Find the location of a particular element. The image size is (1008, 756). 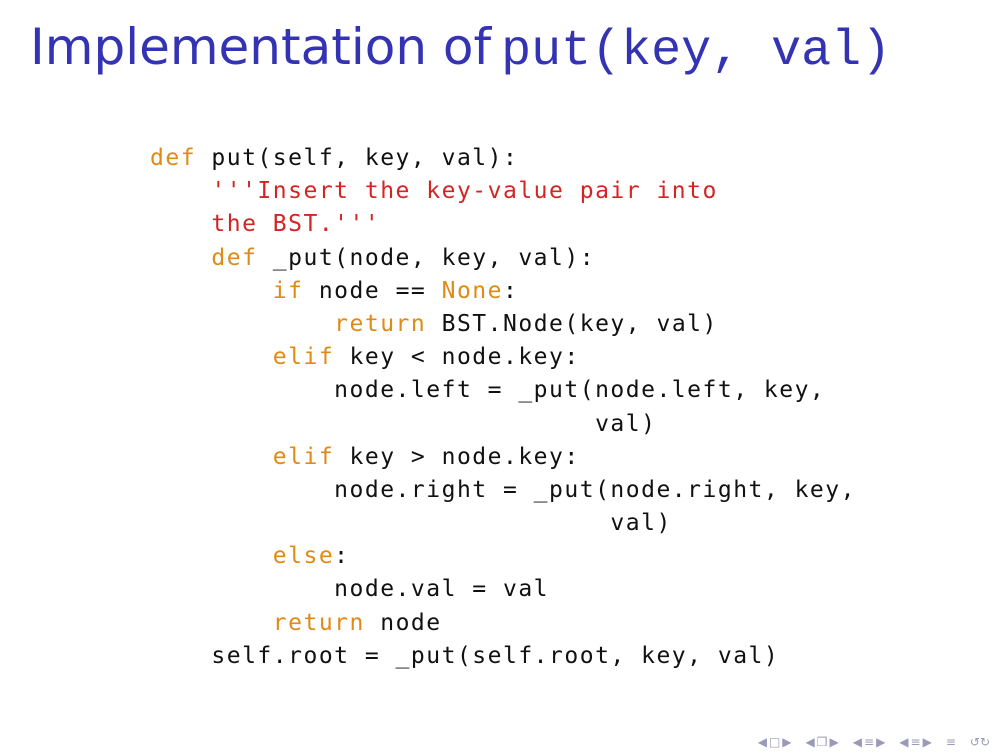

nav-slide-next-icon: ▶ is located at coordinates (927, 742).